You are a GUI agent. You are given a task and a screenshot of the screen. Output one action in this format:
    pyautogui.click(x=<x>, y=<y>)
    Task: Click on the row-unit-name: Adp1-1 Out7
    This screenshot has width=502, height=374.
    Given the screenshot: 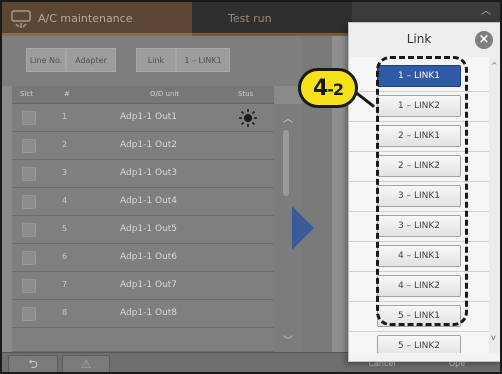 What is the action you would take?
    pyautogui.click(x=149, y=285)
    